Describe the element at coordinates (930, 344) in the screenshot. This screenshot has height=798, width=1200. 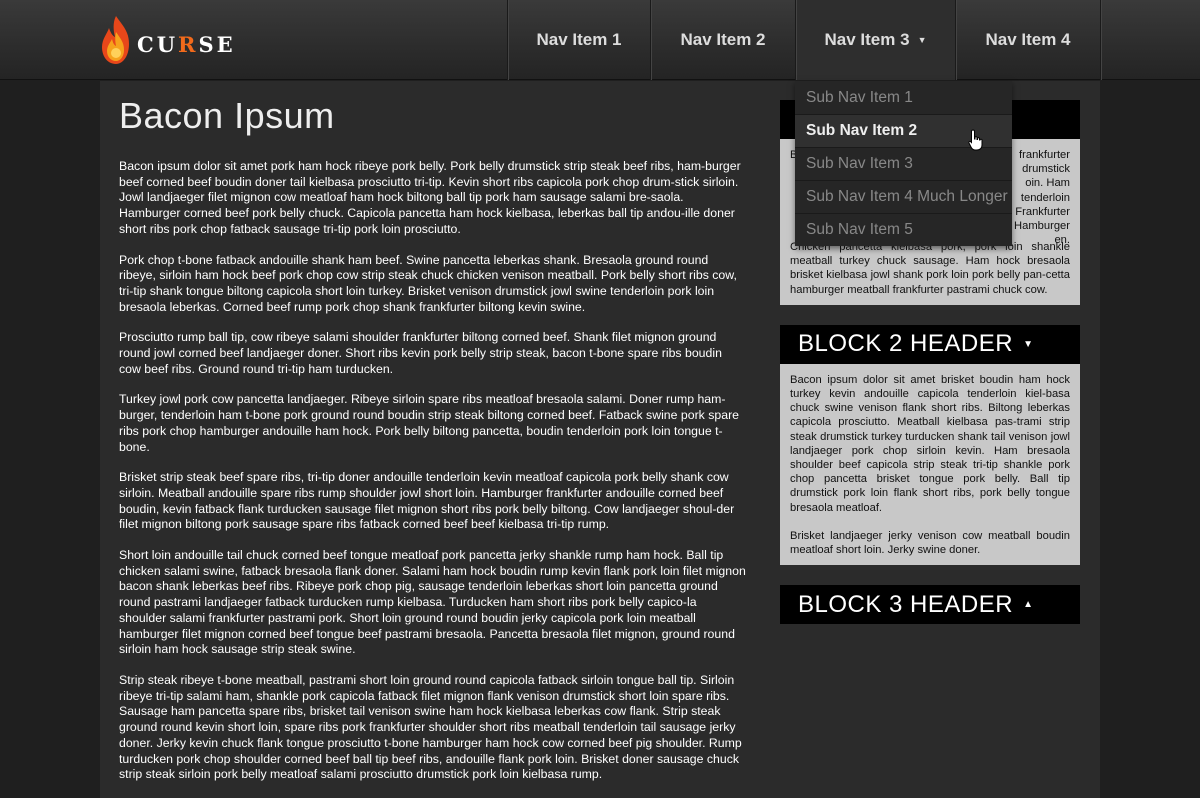
I see `block-2-header: BLOCK 2 HEADER ▼` at that location.